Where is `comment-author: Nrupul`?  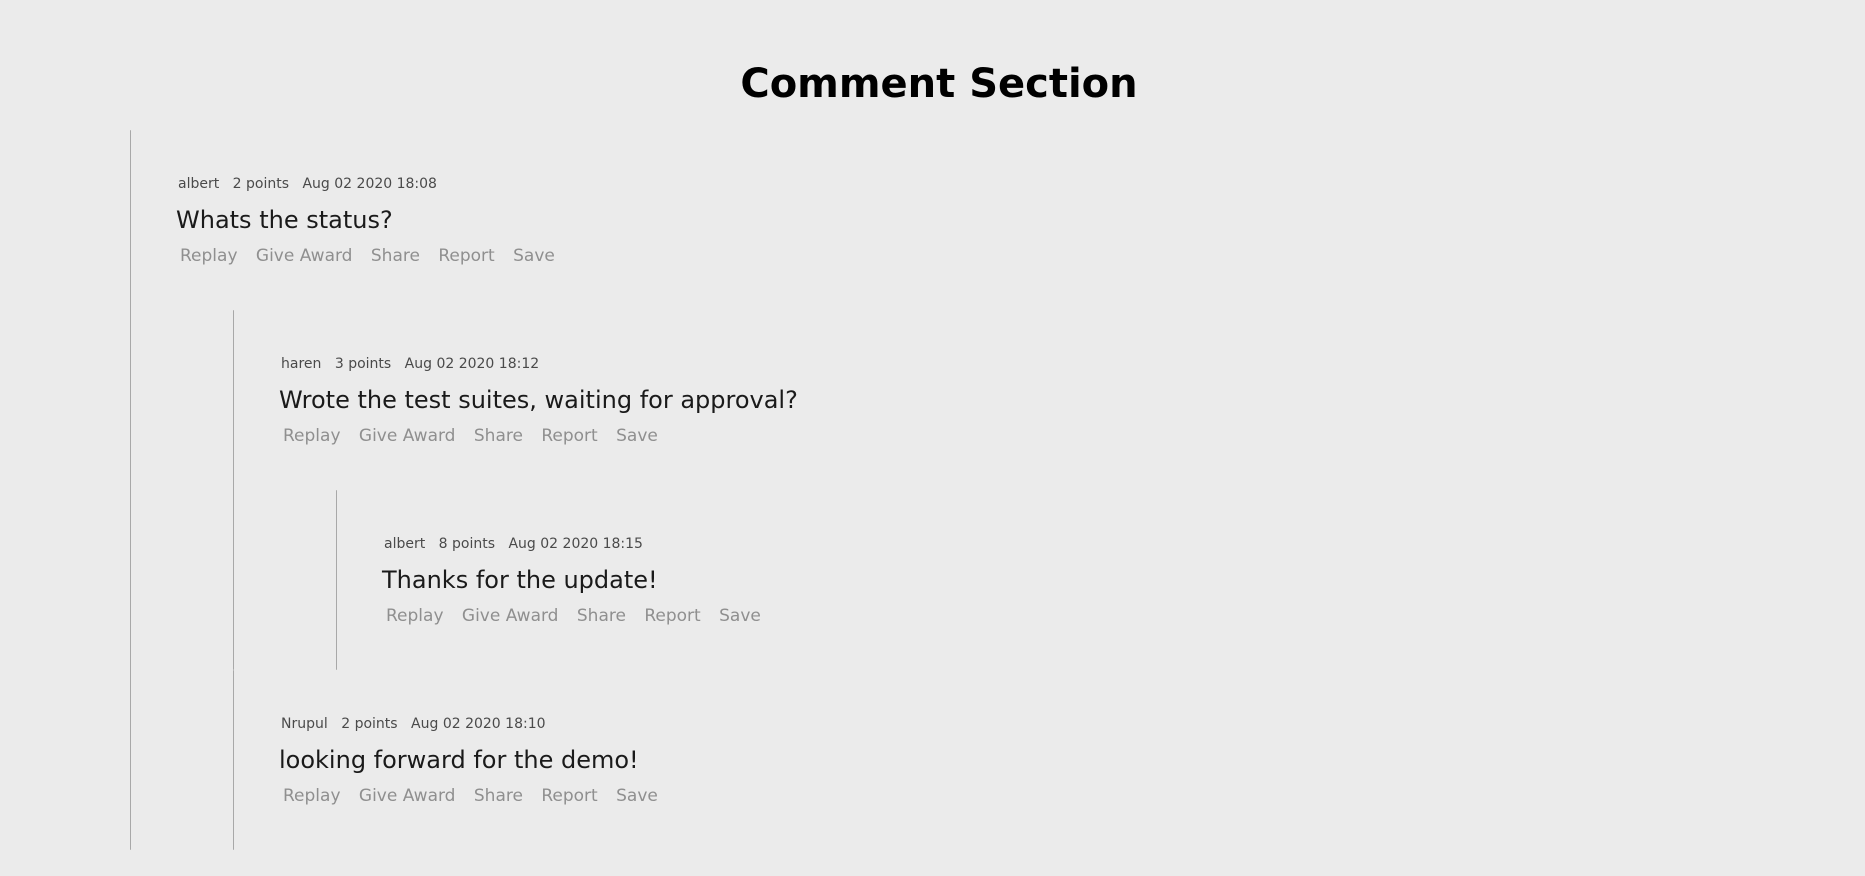
comment-author: Nrupul is located at coordinates (304, 724).